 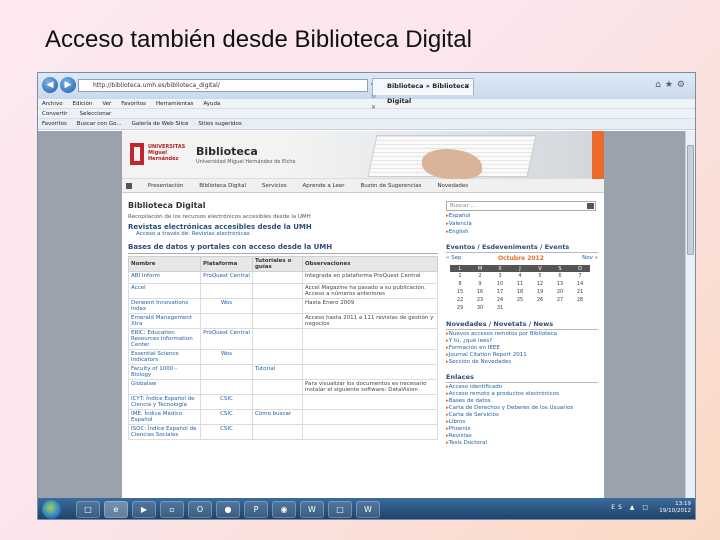 I want to click on db-name-link: Essential Science Indicators, so click(x=164, y=357).